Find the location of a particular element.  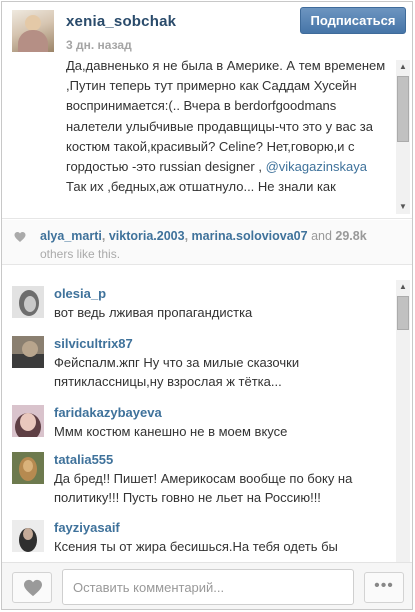

author-username: xenia_sobchak is located at coordinates (121, 21).